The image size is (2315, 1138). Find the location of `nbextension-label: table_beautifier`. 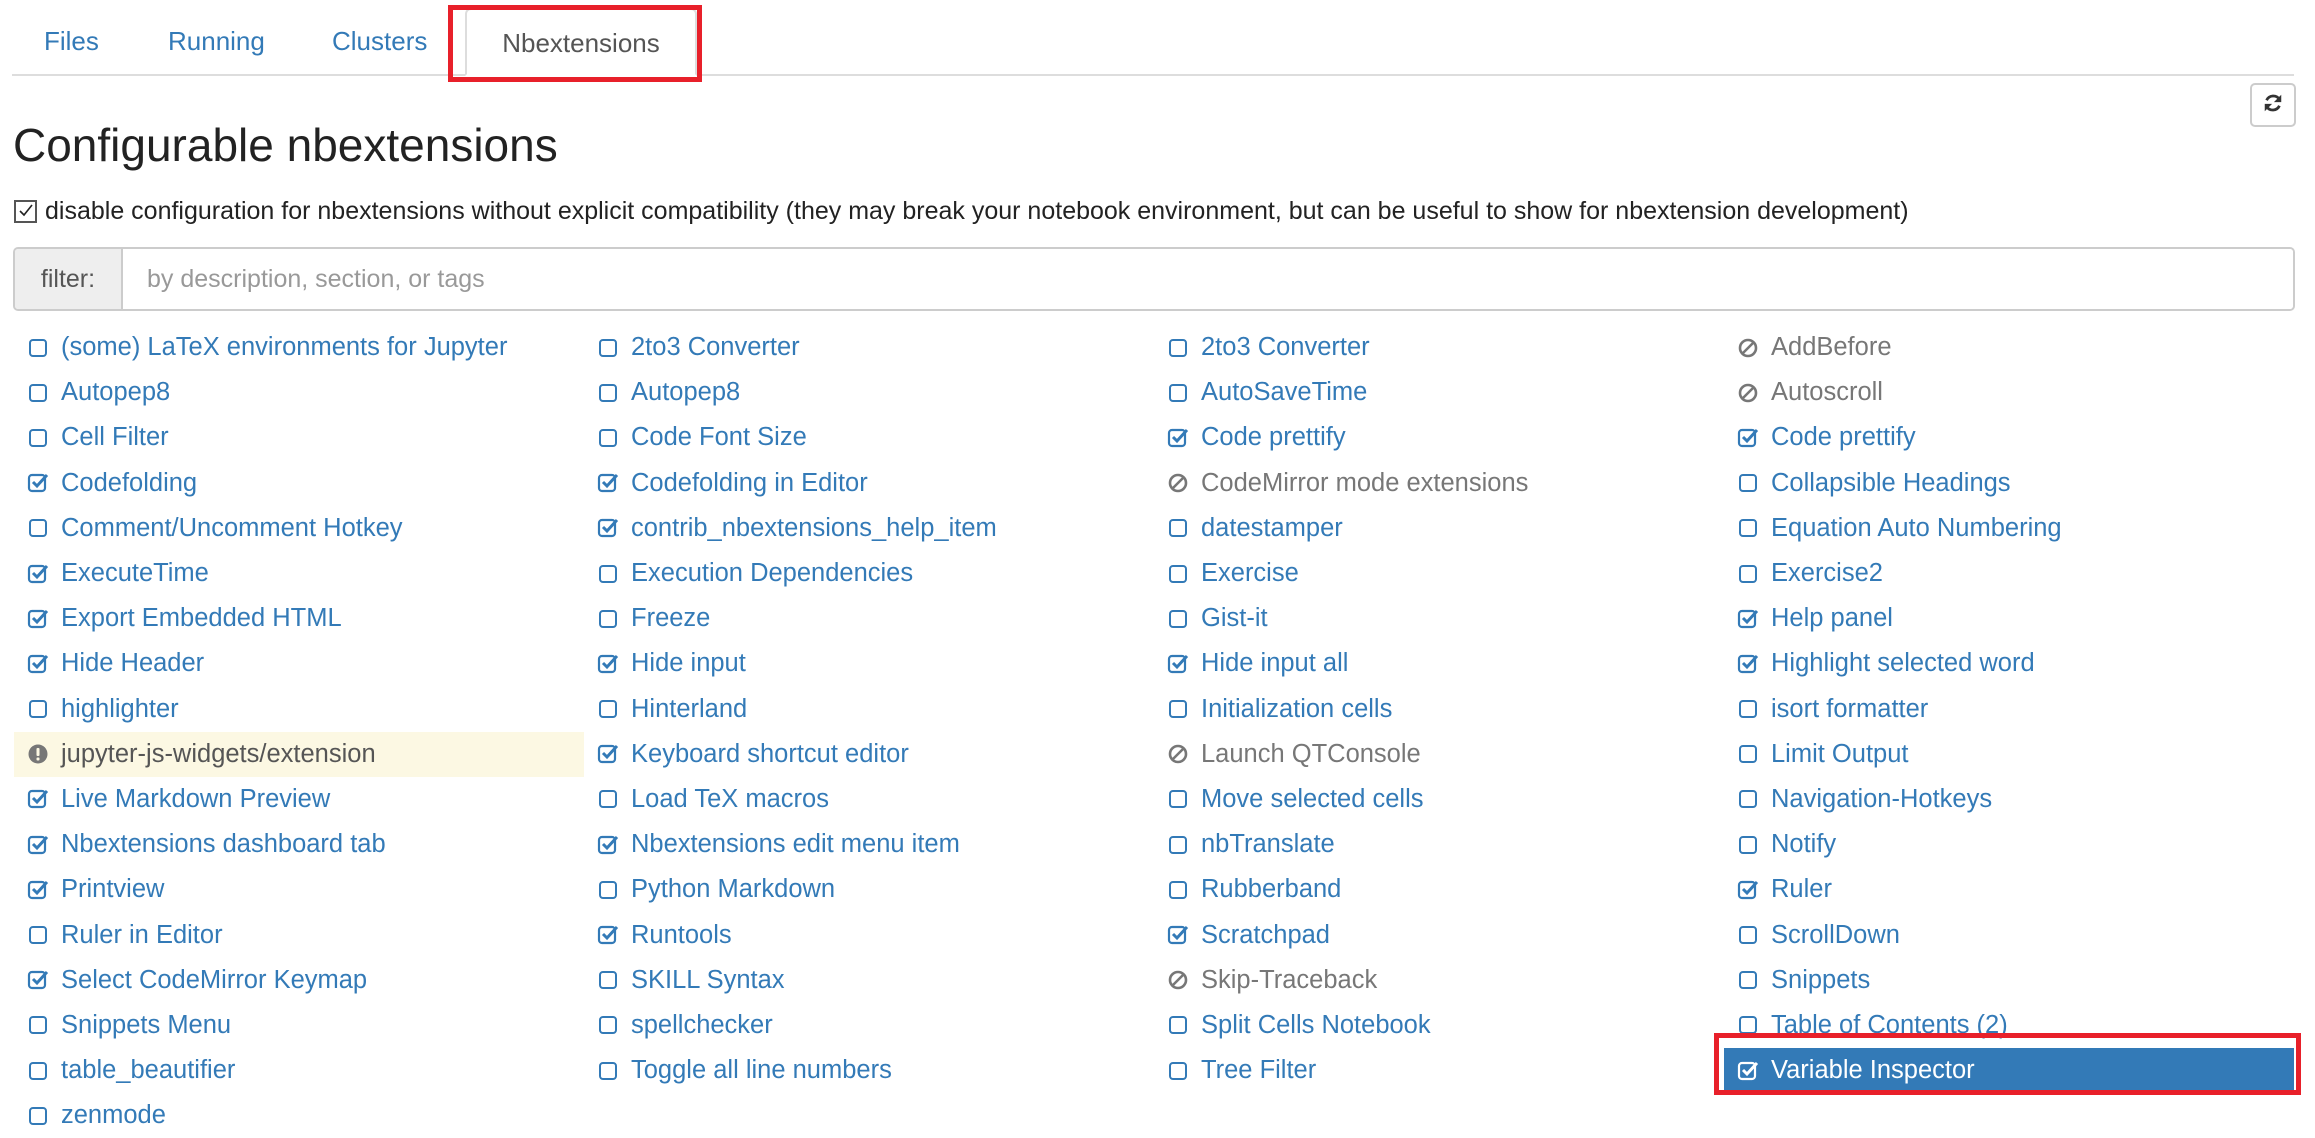

nbextension-label: table_beautifier is located at coordinates (148, 1070).